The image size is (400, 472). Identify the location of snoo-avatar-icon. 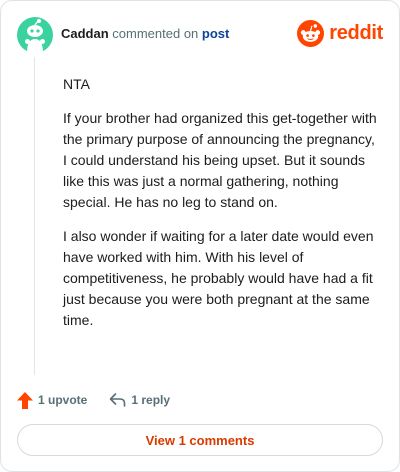
(35, 35).